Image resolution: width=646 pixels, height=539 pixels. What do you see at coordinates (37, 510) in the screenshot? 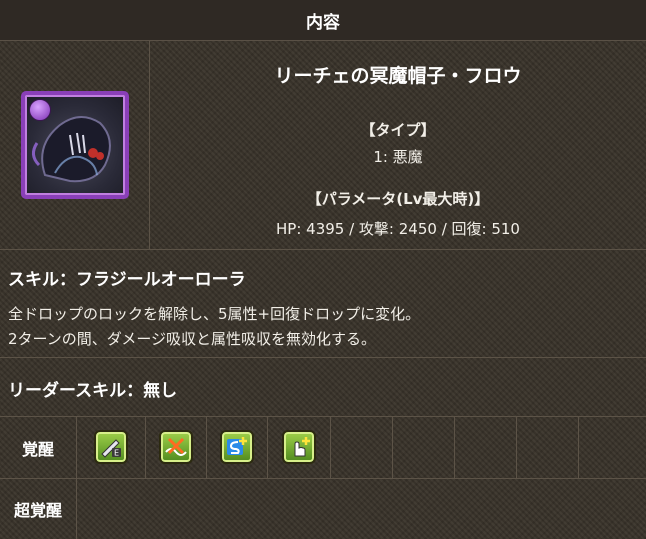
I see `super-awakening-label: 超覚醒` at bounding box center [37, 510].